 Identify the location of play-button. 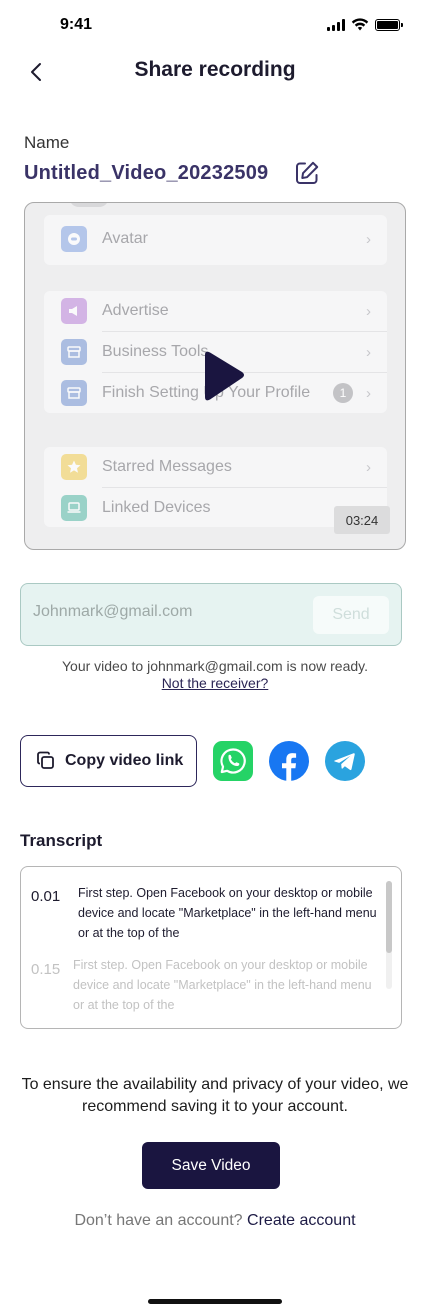
(221, 377).